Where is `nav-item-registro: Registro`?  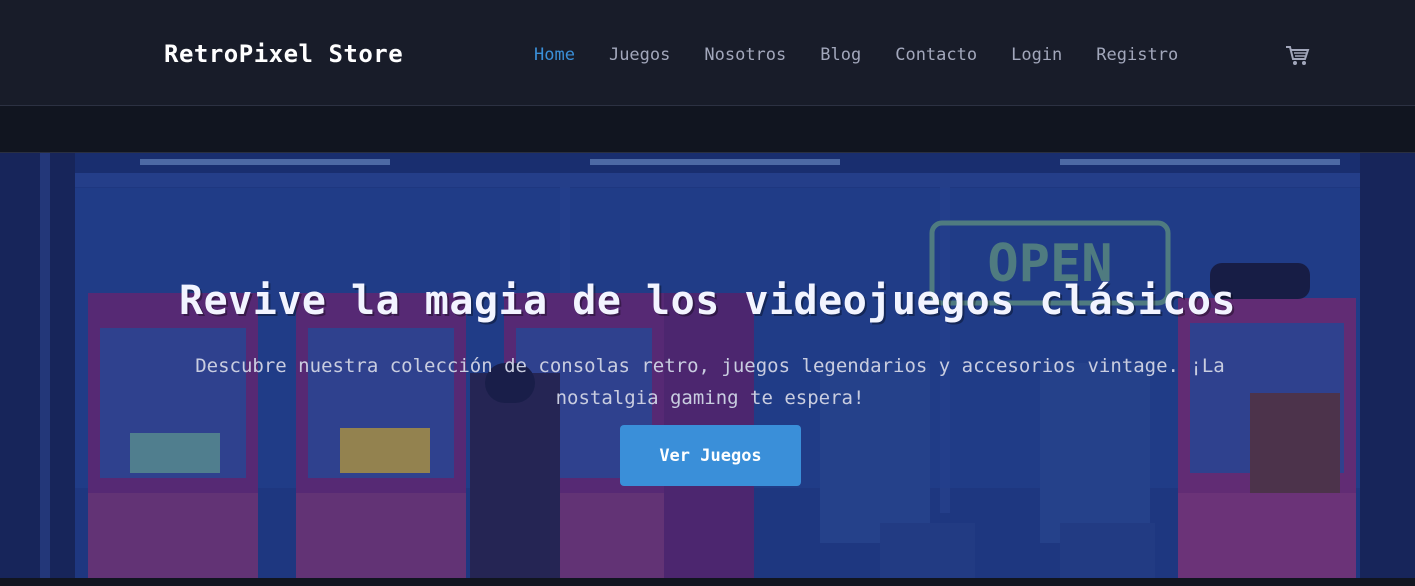 nav-item-registro: Registro is located at coordinates (1137, 55).